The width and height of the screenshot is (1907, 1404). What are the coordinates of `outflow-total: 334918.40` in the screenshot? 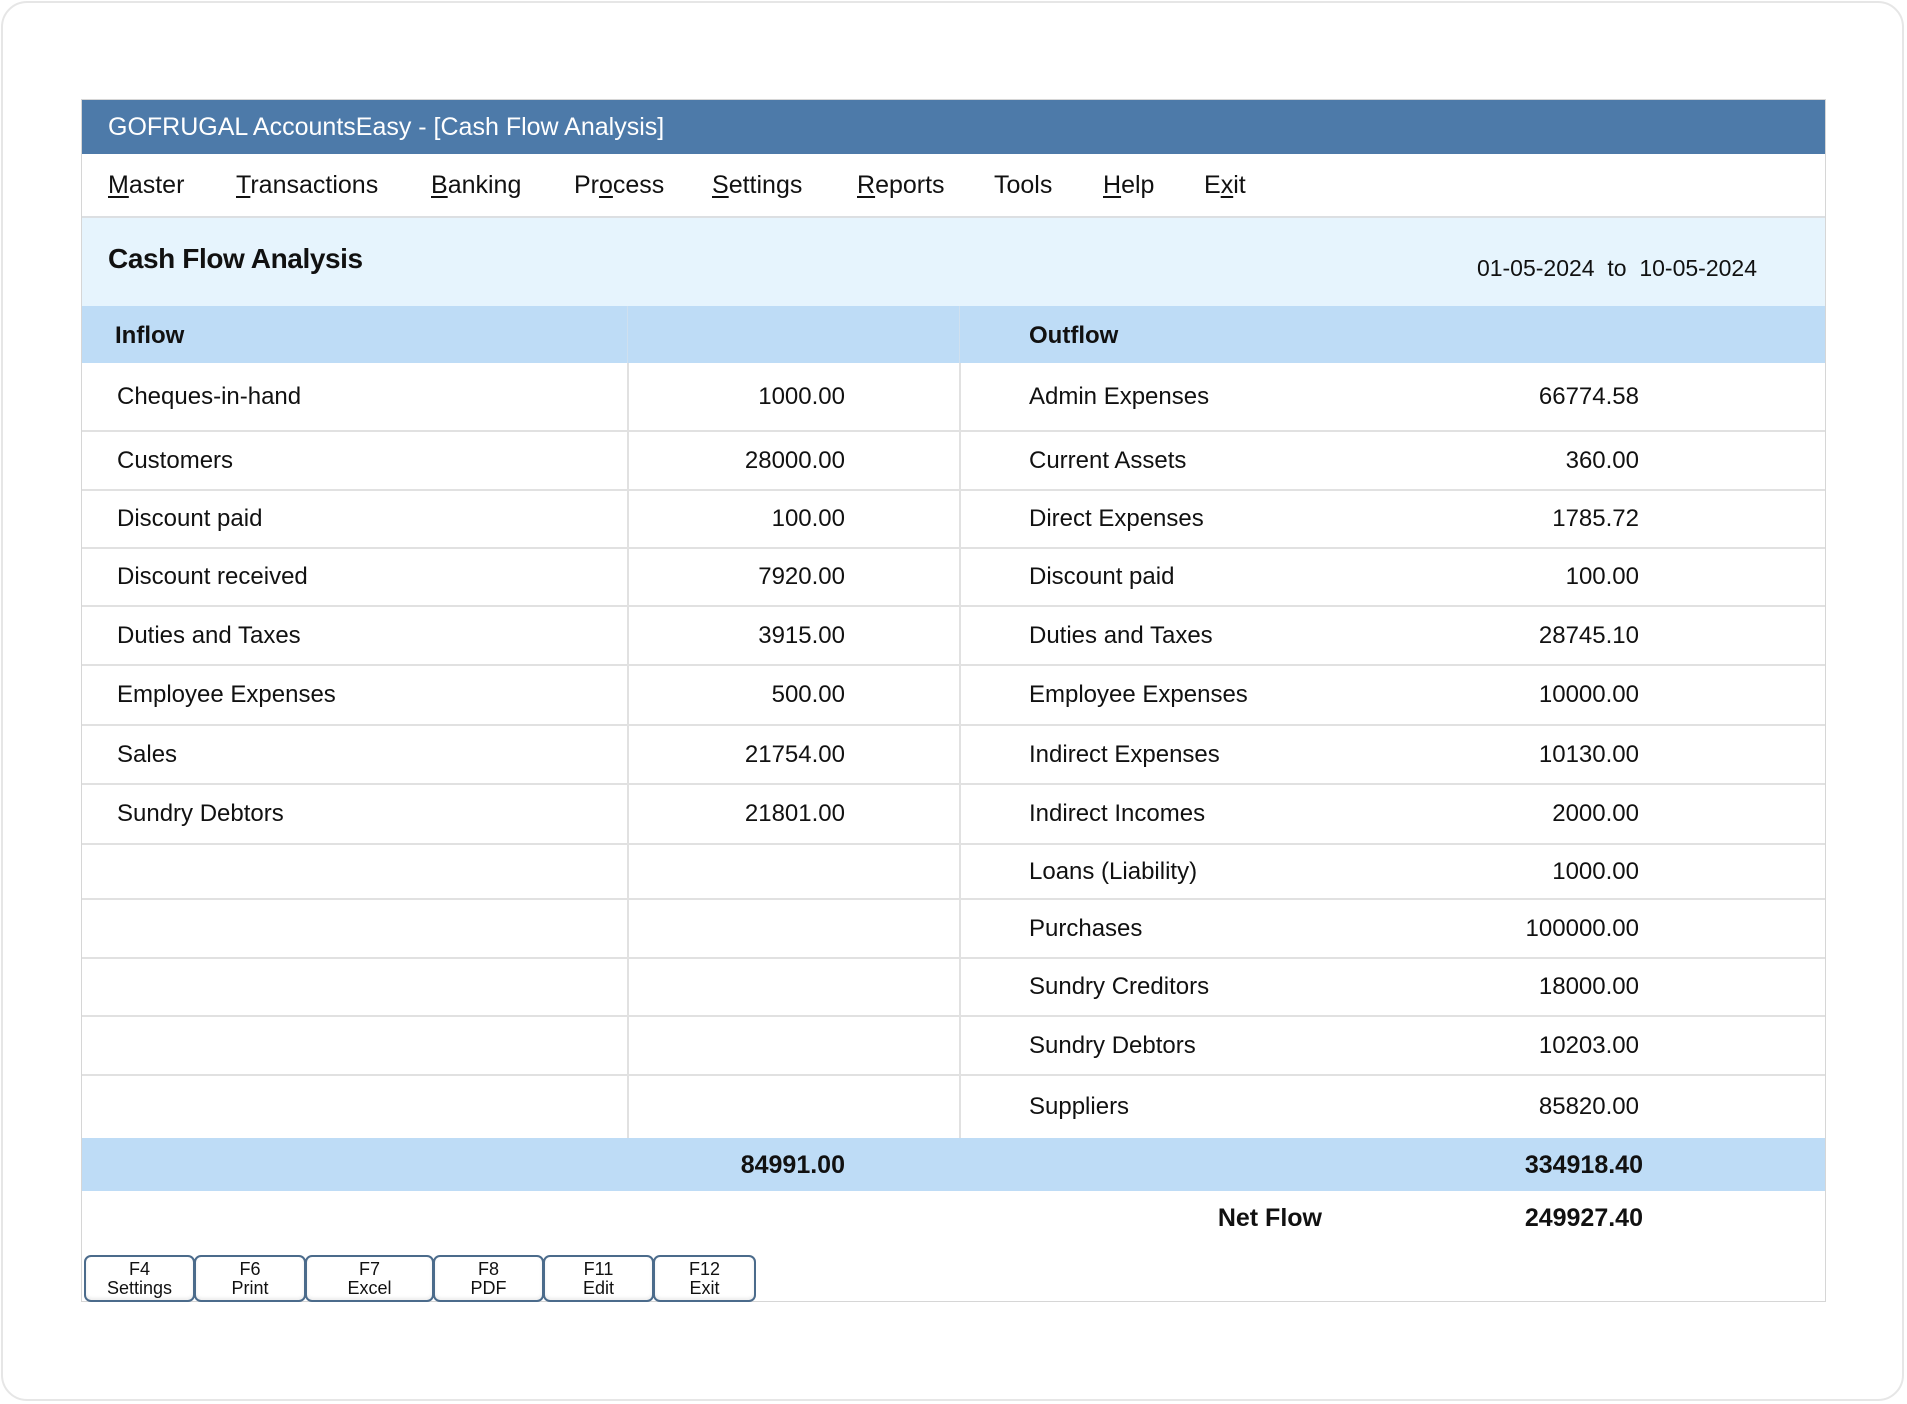 It's located at (1583, 1165).